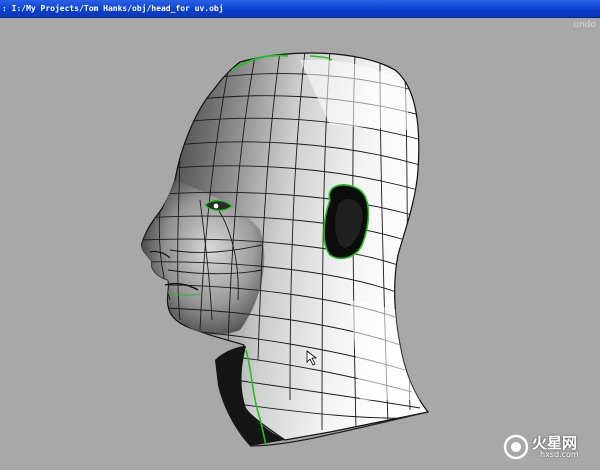  Describe the element at coordinates (584, 25) in the screenshot. I see `undo-button: undo` at that location.